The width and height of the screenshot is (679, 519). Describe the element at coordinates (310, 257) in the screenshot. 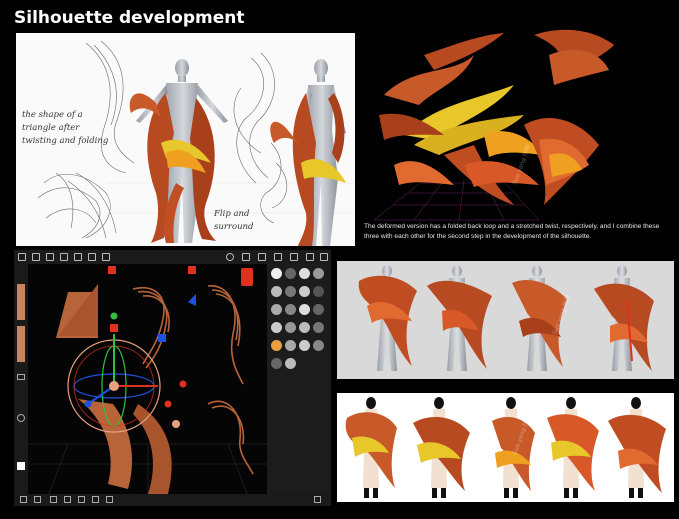

I see `grid-icon` at that location.